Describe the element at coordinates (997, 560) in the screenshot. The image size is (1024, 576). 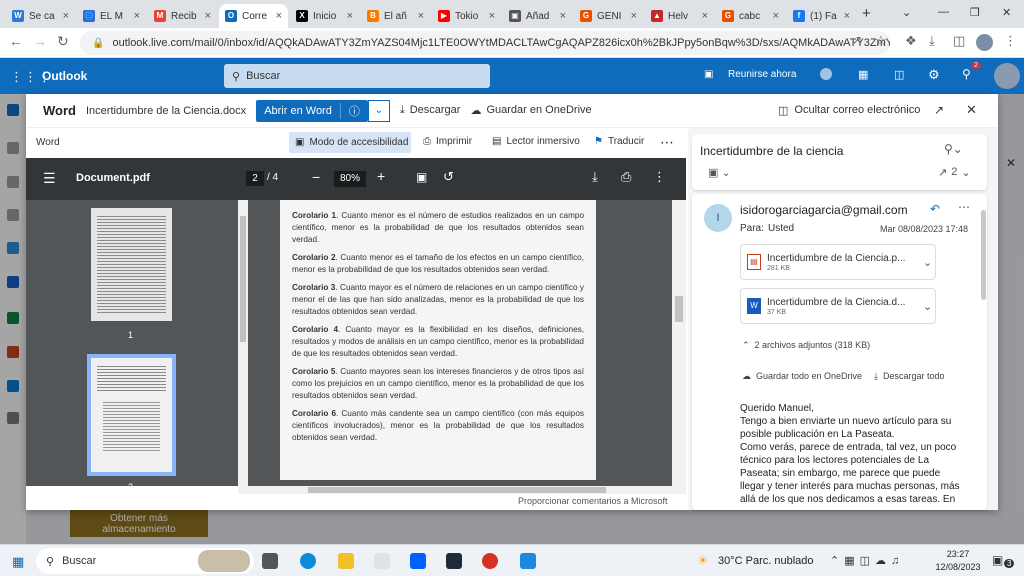
I see `notification-center-icon: ▣` at that location.